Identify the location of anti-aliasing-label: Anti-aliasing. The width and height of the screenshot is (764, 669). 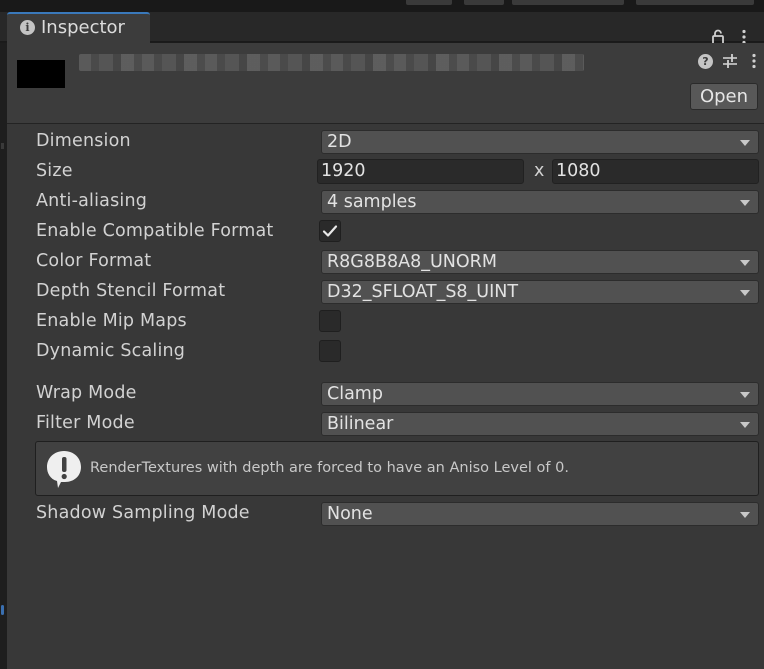
(92, 201).